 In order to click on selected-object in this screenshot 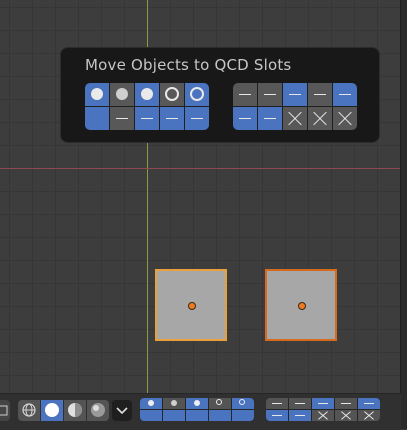, I will do `click(191, 305)`.